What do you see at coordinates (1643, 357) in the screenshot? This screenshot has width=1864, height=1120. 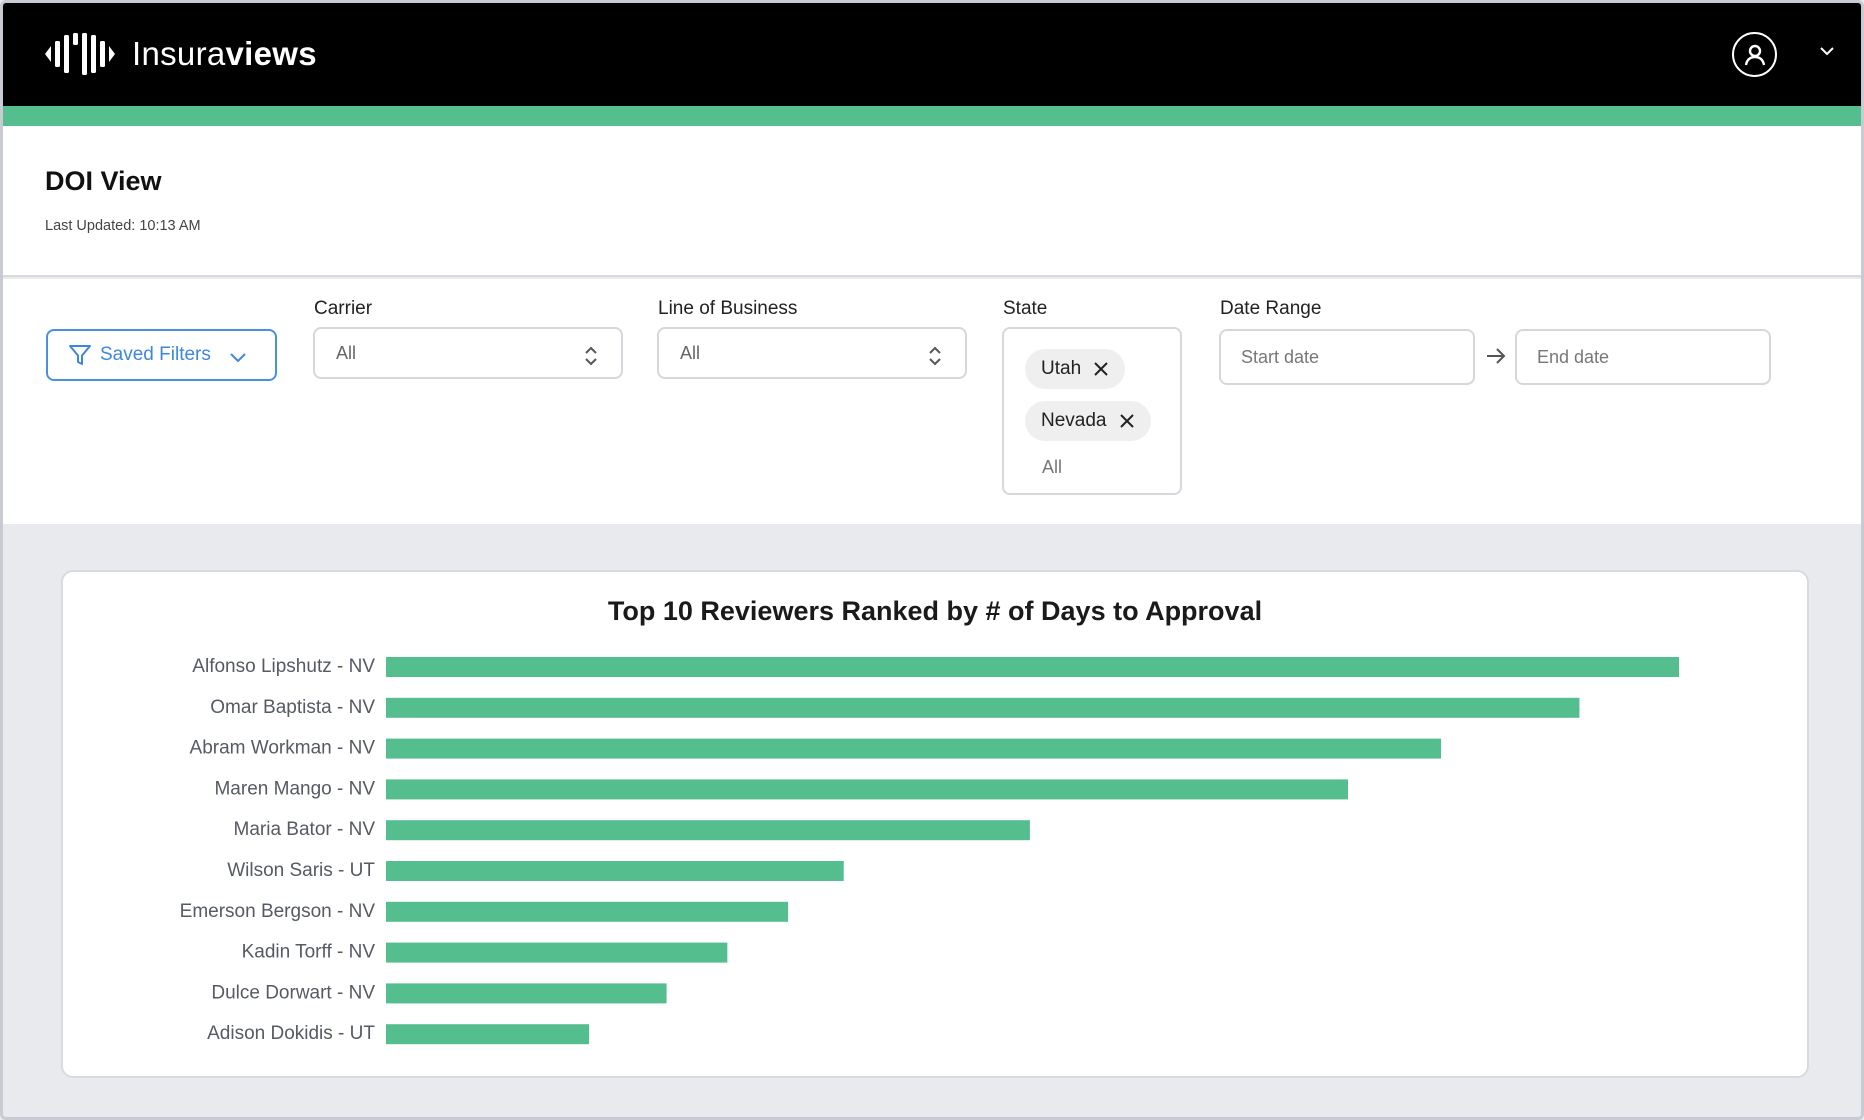 I see `end-date-input: End date` at bounding box center [1643, 357].